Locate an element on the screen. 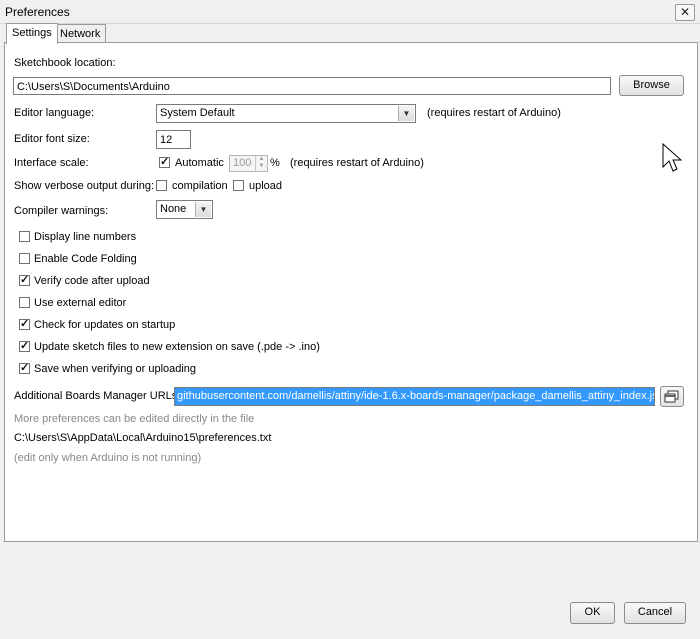 The height and width of the screenshot is (639, 700). close-icon: ✕ is located at coordinates (685, 12).